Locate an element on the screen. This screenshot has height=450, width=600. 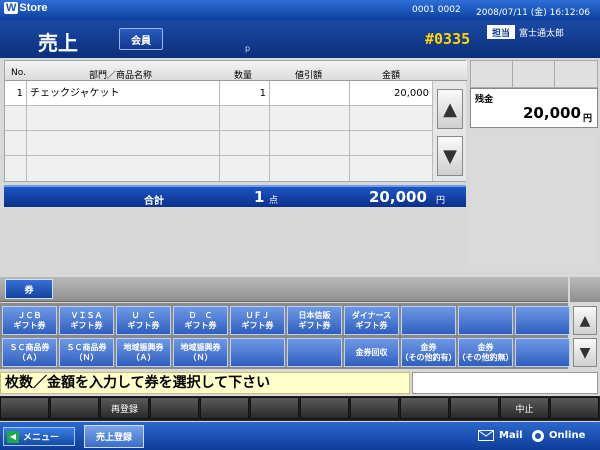
total-amount-unit: 円 is located at coordinates (441, 201).